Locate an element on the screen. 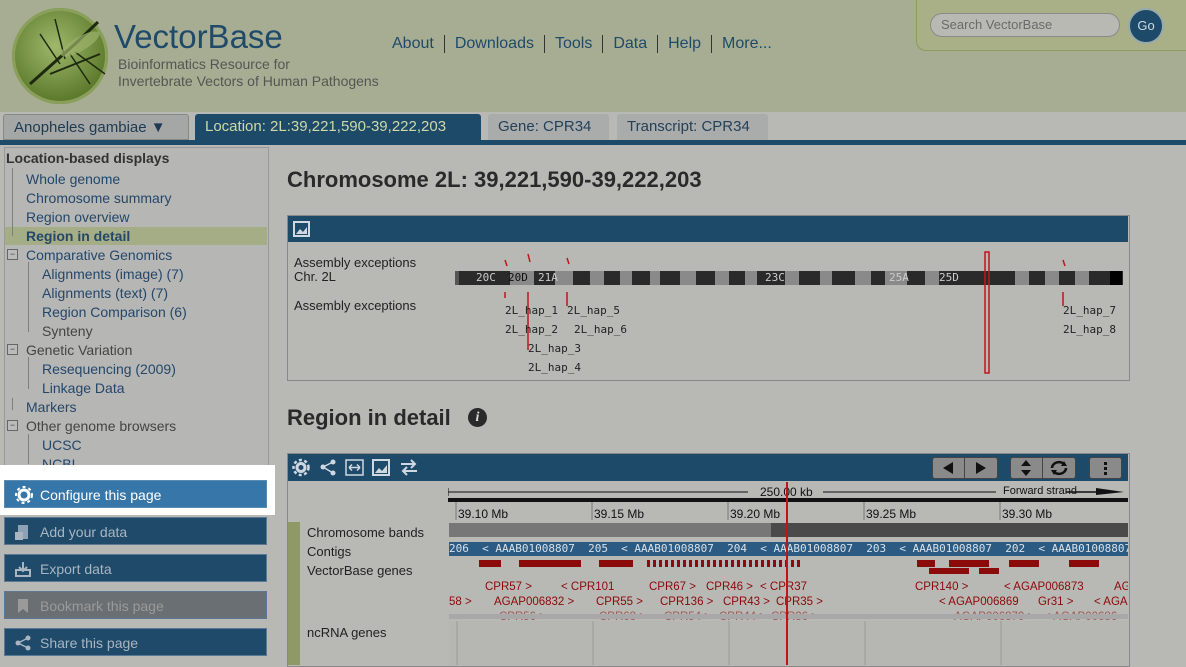  gene-label: CPR57 > is located at coordinates (508, 587).